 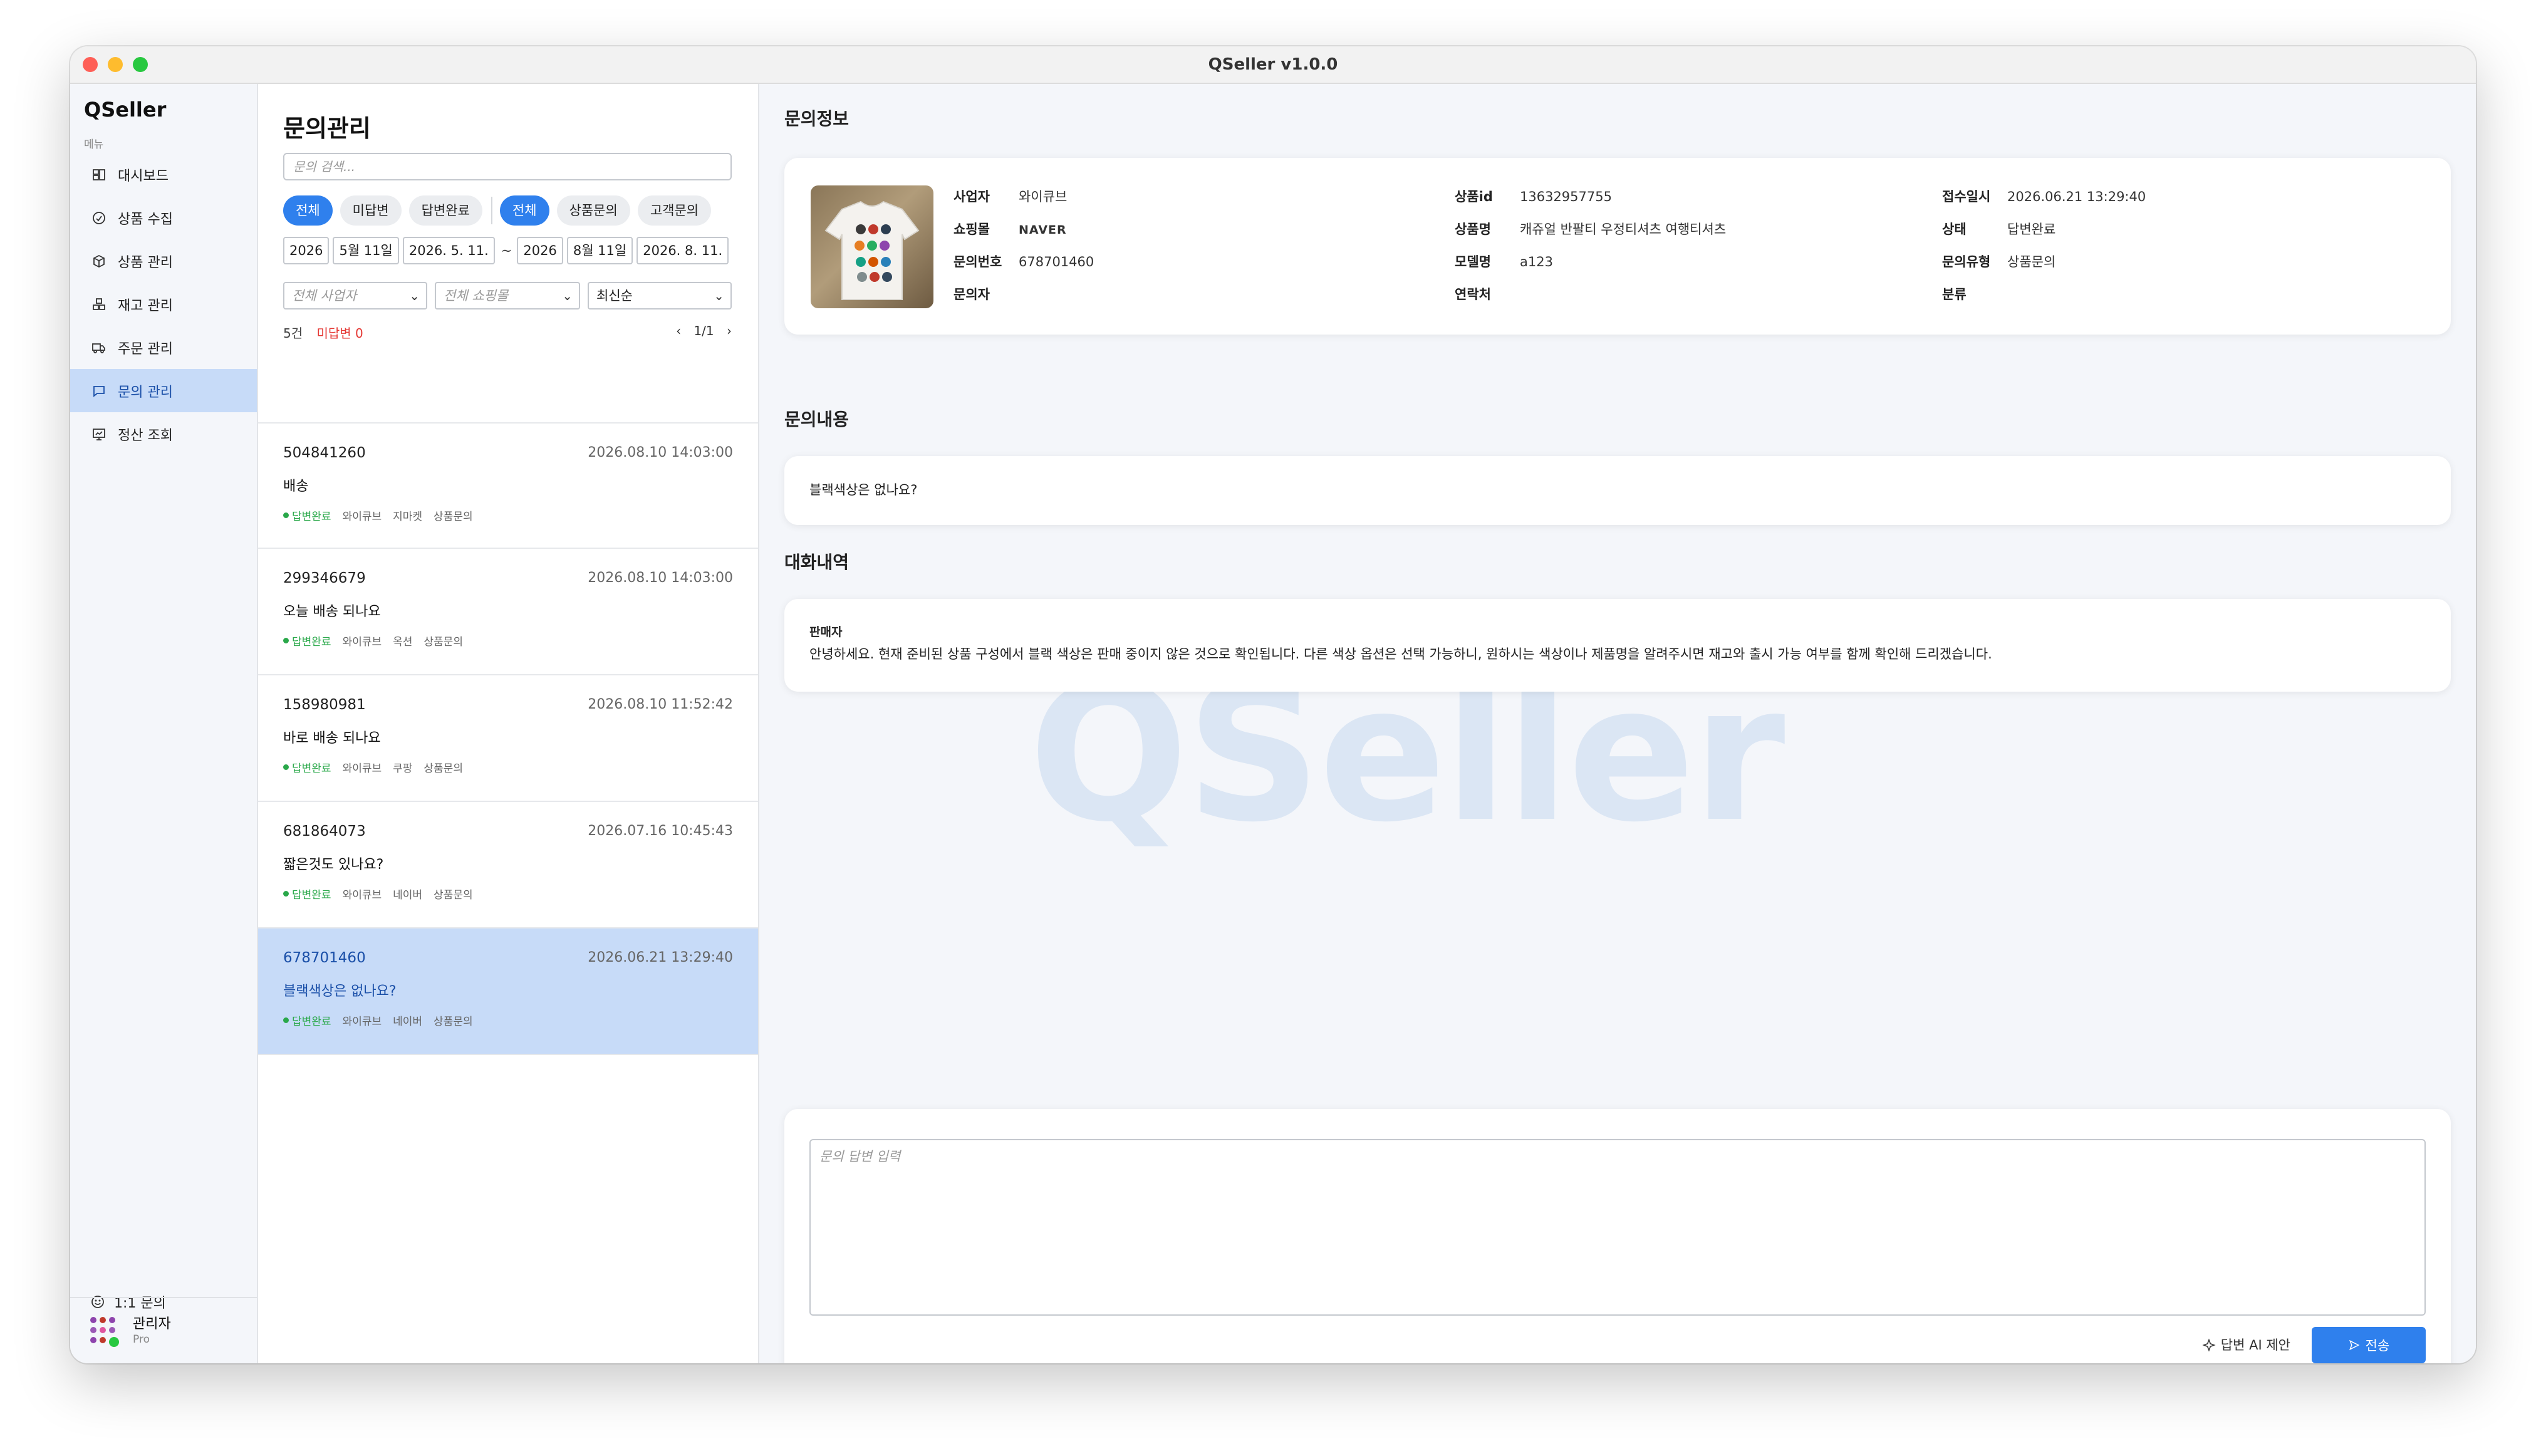 I want to click on sidebar-item-label: 정산 조회, so click(x=145, y=435).